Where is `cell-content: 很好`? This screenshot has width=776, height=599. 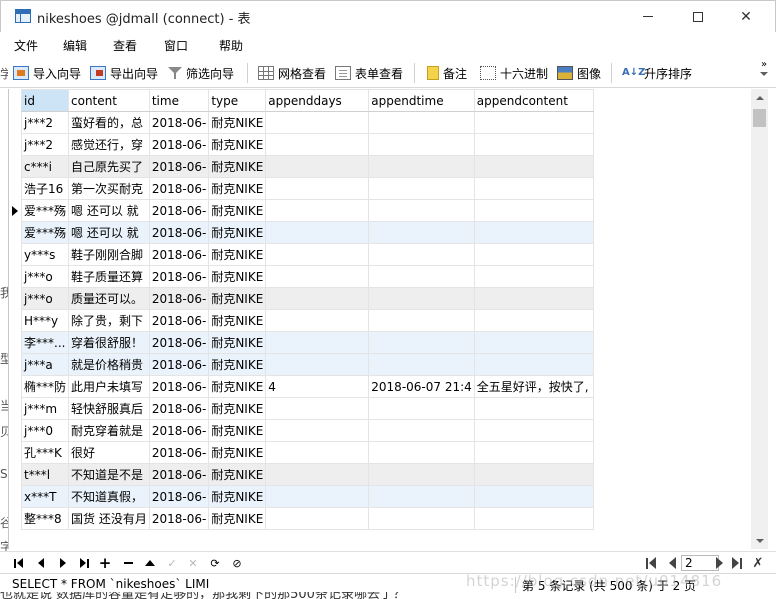 cell-content: 很好 is located at coordinates (109, 452).